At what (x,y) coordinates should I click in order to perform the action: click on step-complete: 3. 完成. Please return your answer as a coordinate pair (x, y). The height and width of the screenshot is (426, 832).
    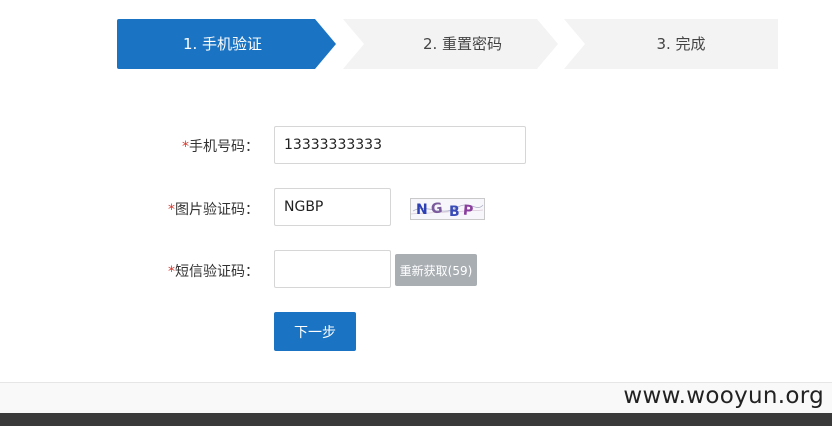
    Looking at the image, I should click on (671, 44).